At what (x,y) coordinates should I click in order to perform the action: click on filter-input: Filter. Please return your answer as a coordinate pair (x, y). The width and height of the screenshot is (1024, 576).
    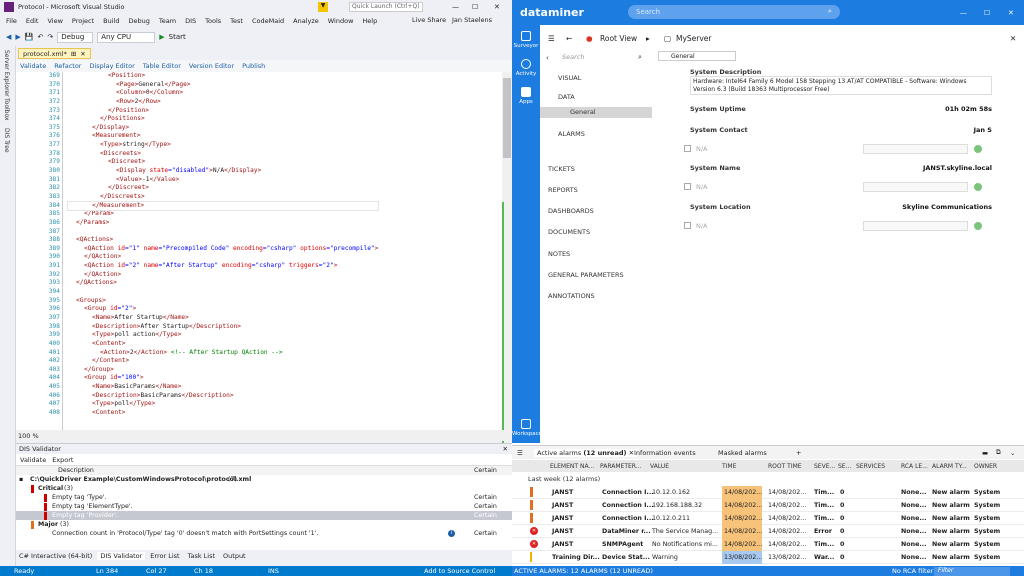
    Looking at the image, I should click on (972, 571).